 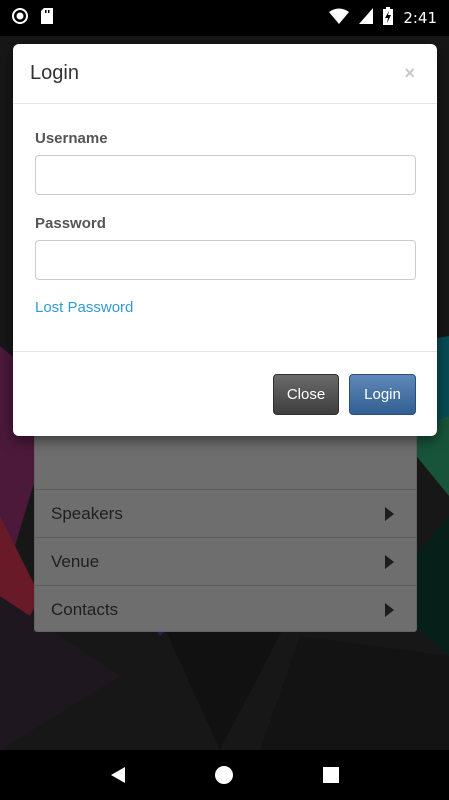 What do you see at coordinates (225, 260) in the screenshot?
I see `password-field` at bounding box center [225, 260].